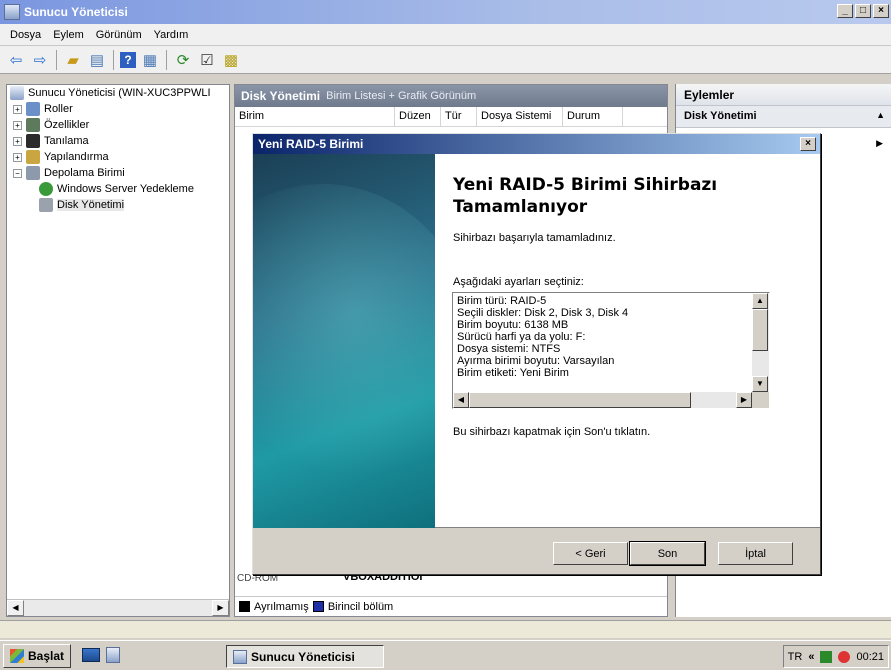 Image resolution: width=891 pixels, height=670 pixels. I want to click on summary-line: Seçili diskler: Disk 2, Disk 3, Disk 4, so click(543, 313).